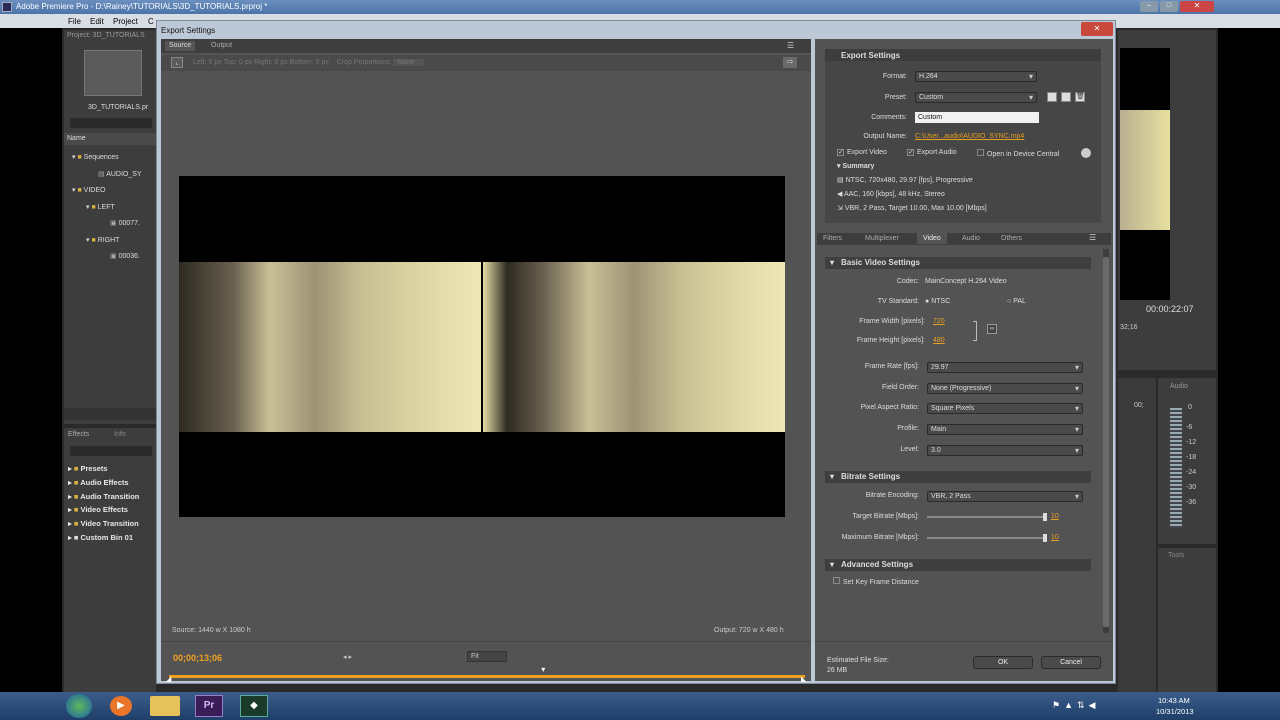 This screenshot has height=720, width=1280. I want to click on work-area-start: ◢, so click(168, 679).